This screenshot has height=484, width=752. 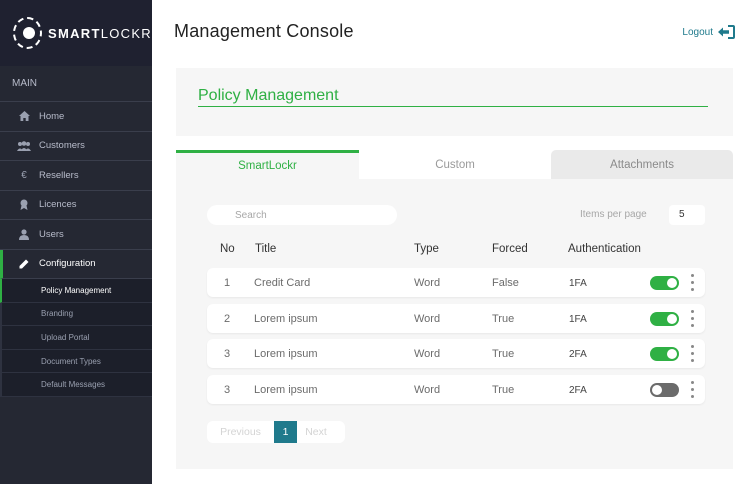 I want to click on previous-page-button: Previous, so click(x=240, y=432).